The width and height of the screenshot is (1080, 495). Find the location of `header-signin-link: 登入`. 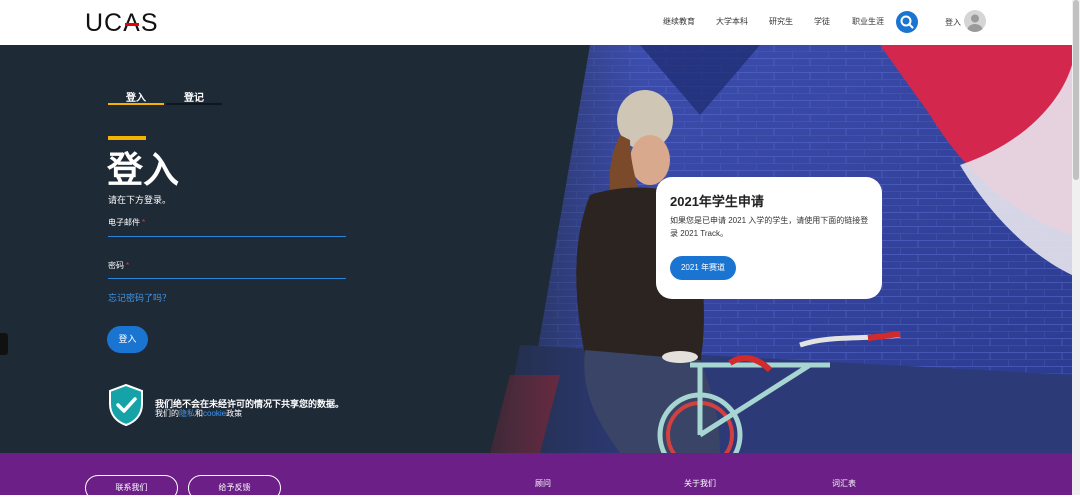

header-signin-link: 登入 is located at coordinates (953, 22).